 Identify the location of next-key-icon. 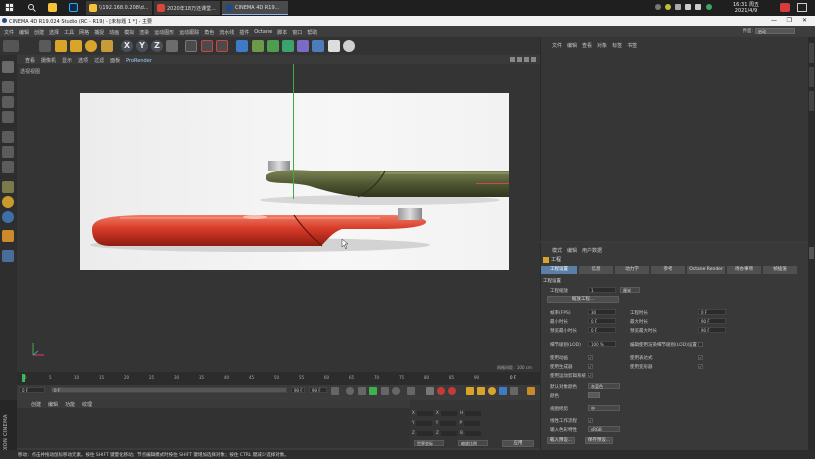
(396, 391).